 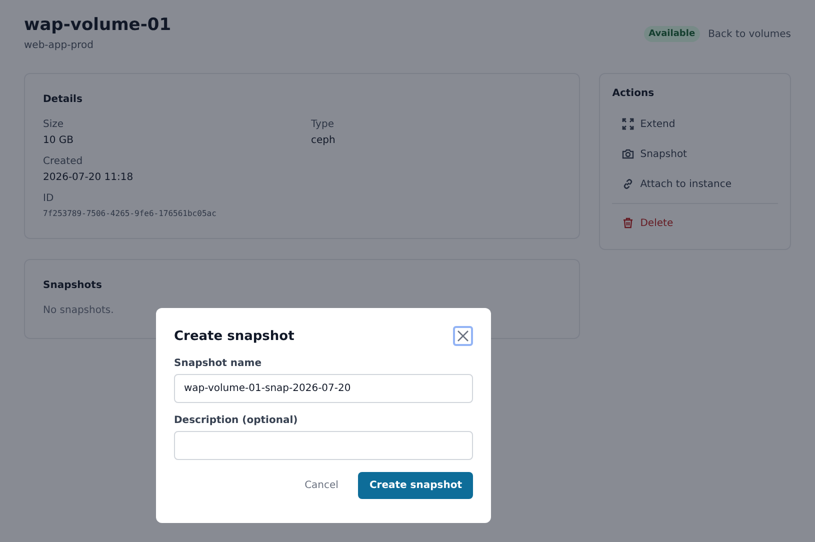 I want to click on camera-icon, so click(x=628, y=154).